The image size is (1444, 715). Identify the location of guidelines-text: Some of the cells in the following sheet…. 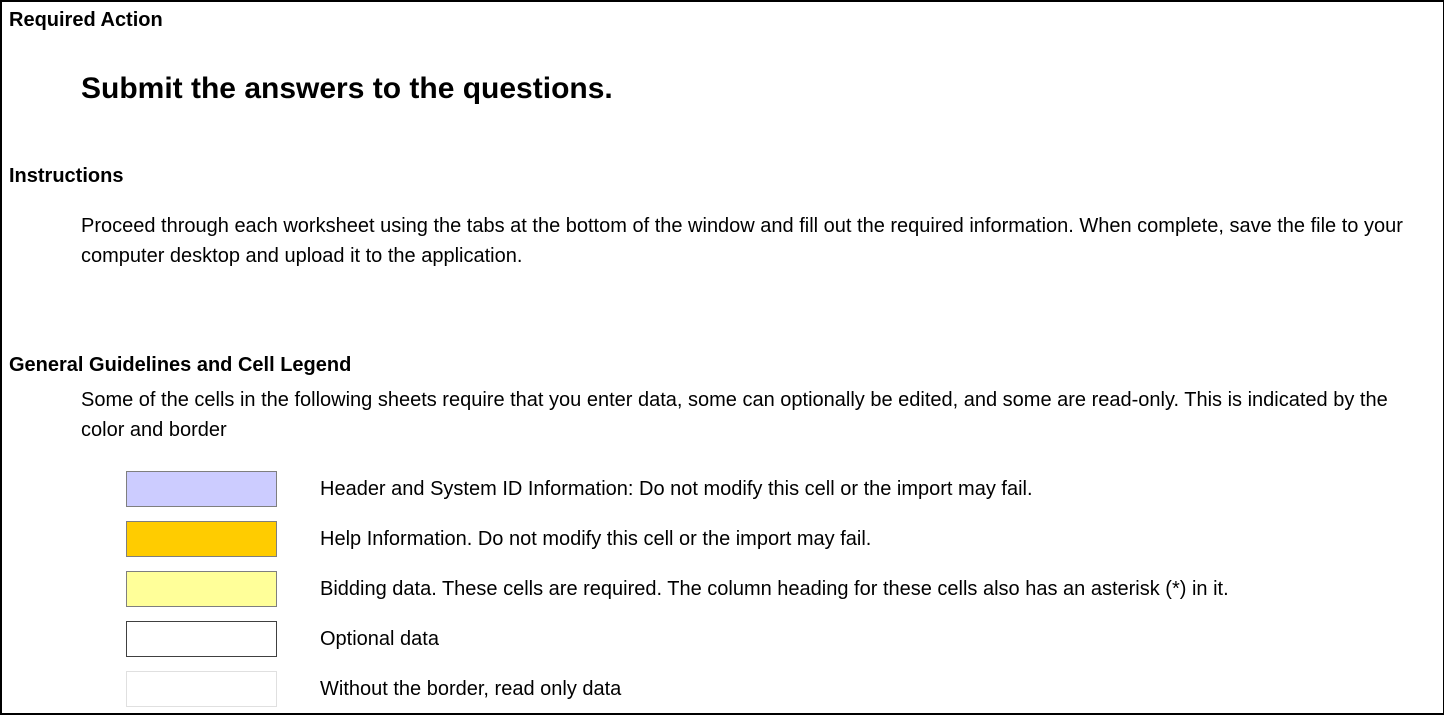
(734, 415).